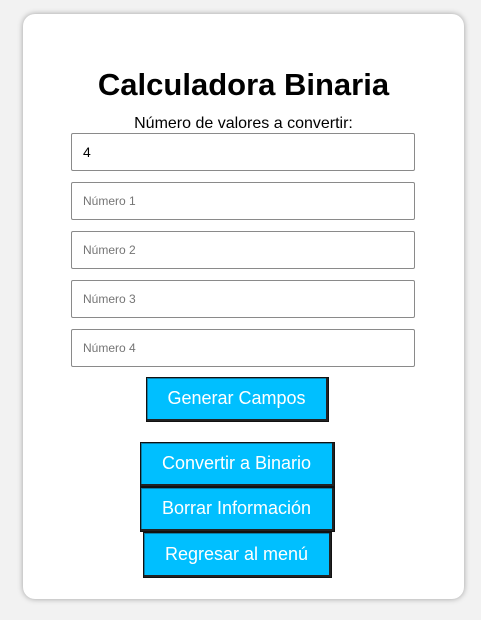 The width and height of the screenshot is (481, 620). What do you see at coordinates (243, 299) in the screenshot?
I see `number-3-input` at bounding box center [243, 299].